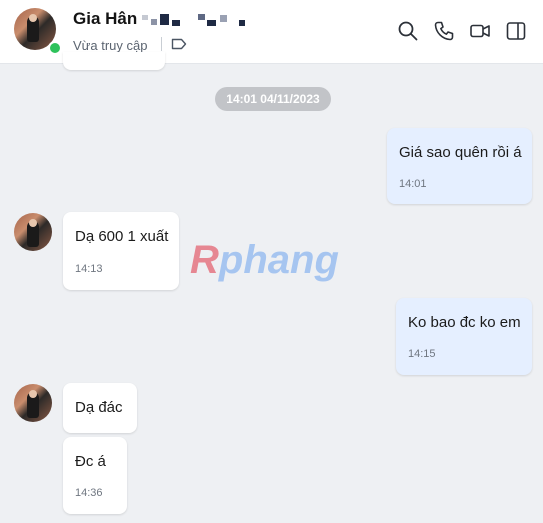  Describe the element at coordinates (95, 475) in the screenshot. I see `message-bubble-incoming: Đc á 14:36` at that location.